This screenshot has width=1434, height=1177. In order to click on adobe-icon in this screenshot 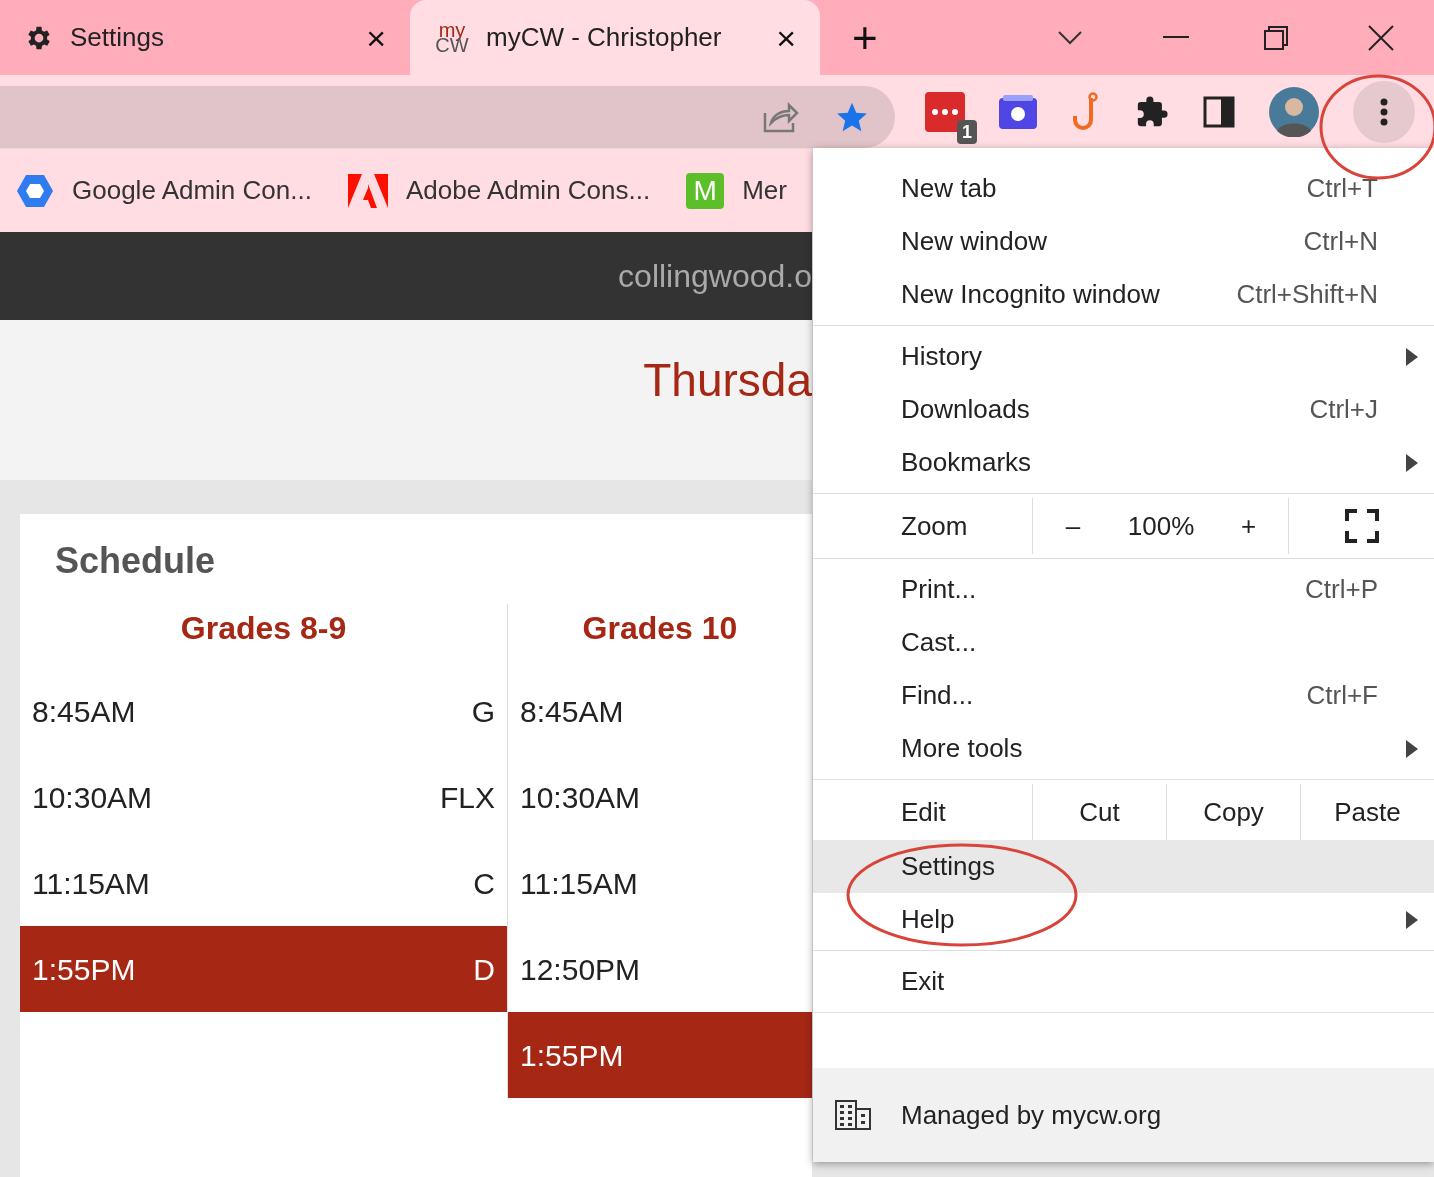, I will do `click(367, 190)`.